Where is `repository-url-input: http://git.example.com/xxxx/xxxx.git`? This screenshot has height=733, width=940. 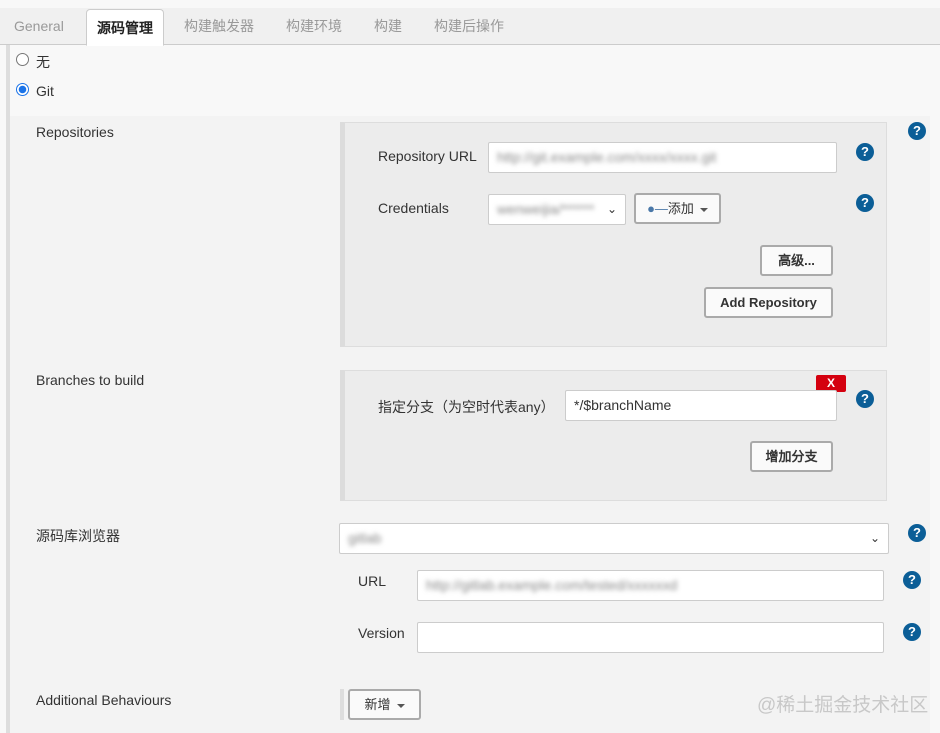
repository-url-input: http://git.example.com/xxxx/xxxx.git is located at coordinates (662, 157).